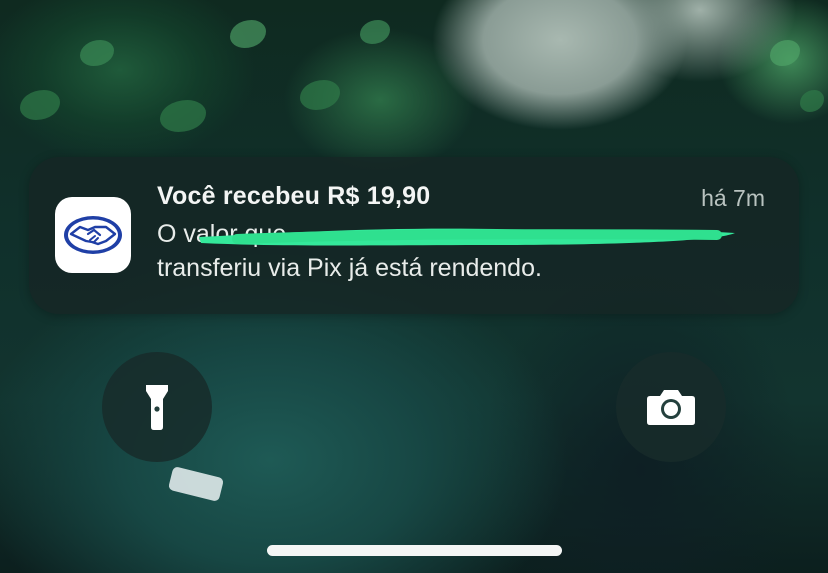 Image resolution: width=828 pixels, height=573 pixels. What do you see at coordinates (93, 235) in the screenshot?
I see `mercado-pago-app-icon` at bounding box center [93, 235].